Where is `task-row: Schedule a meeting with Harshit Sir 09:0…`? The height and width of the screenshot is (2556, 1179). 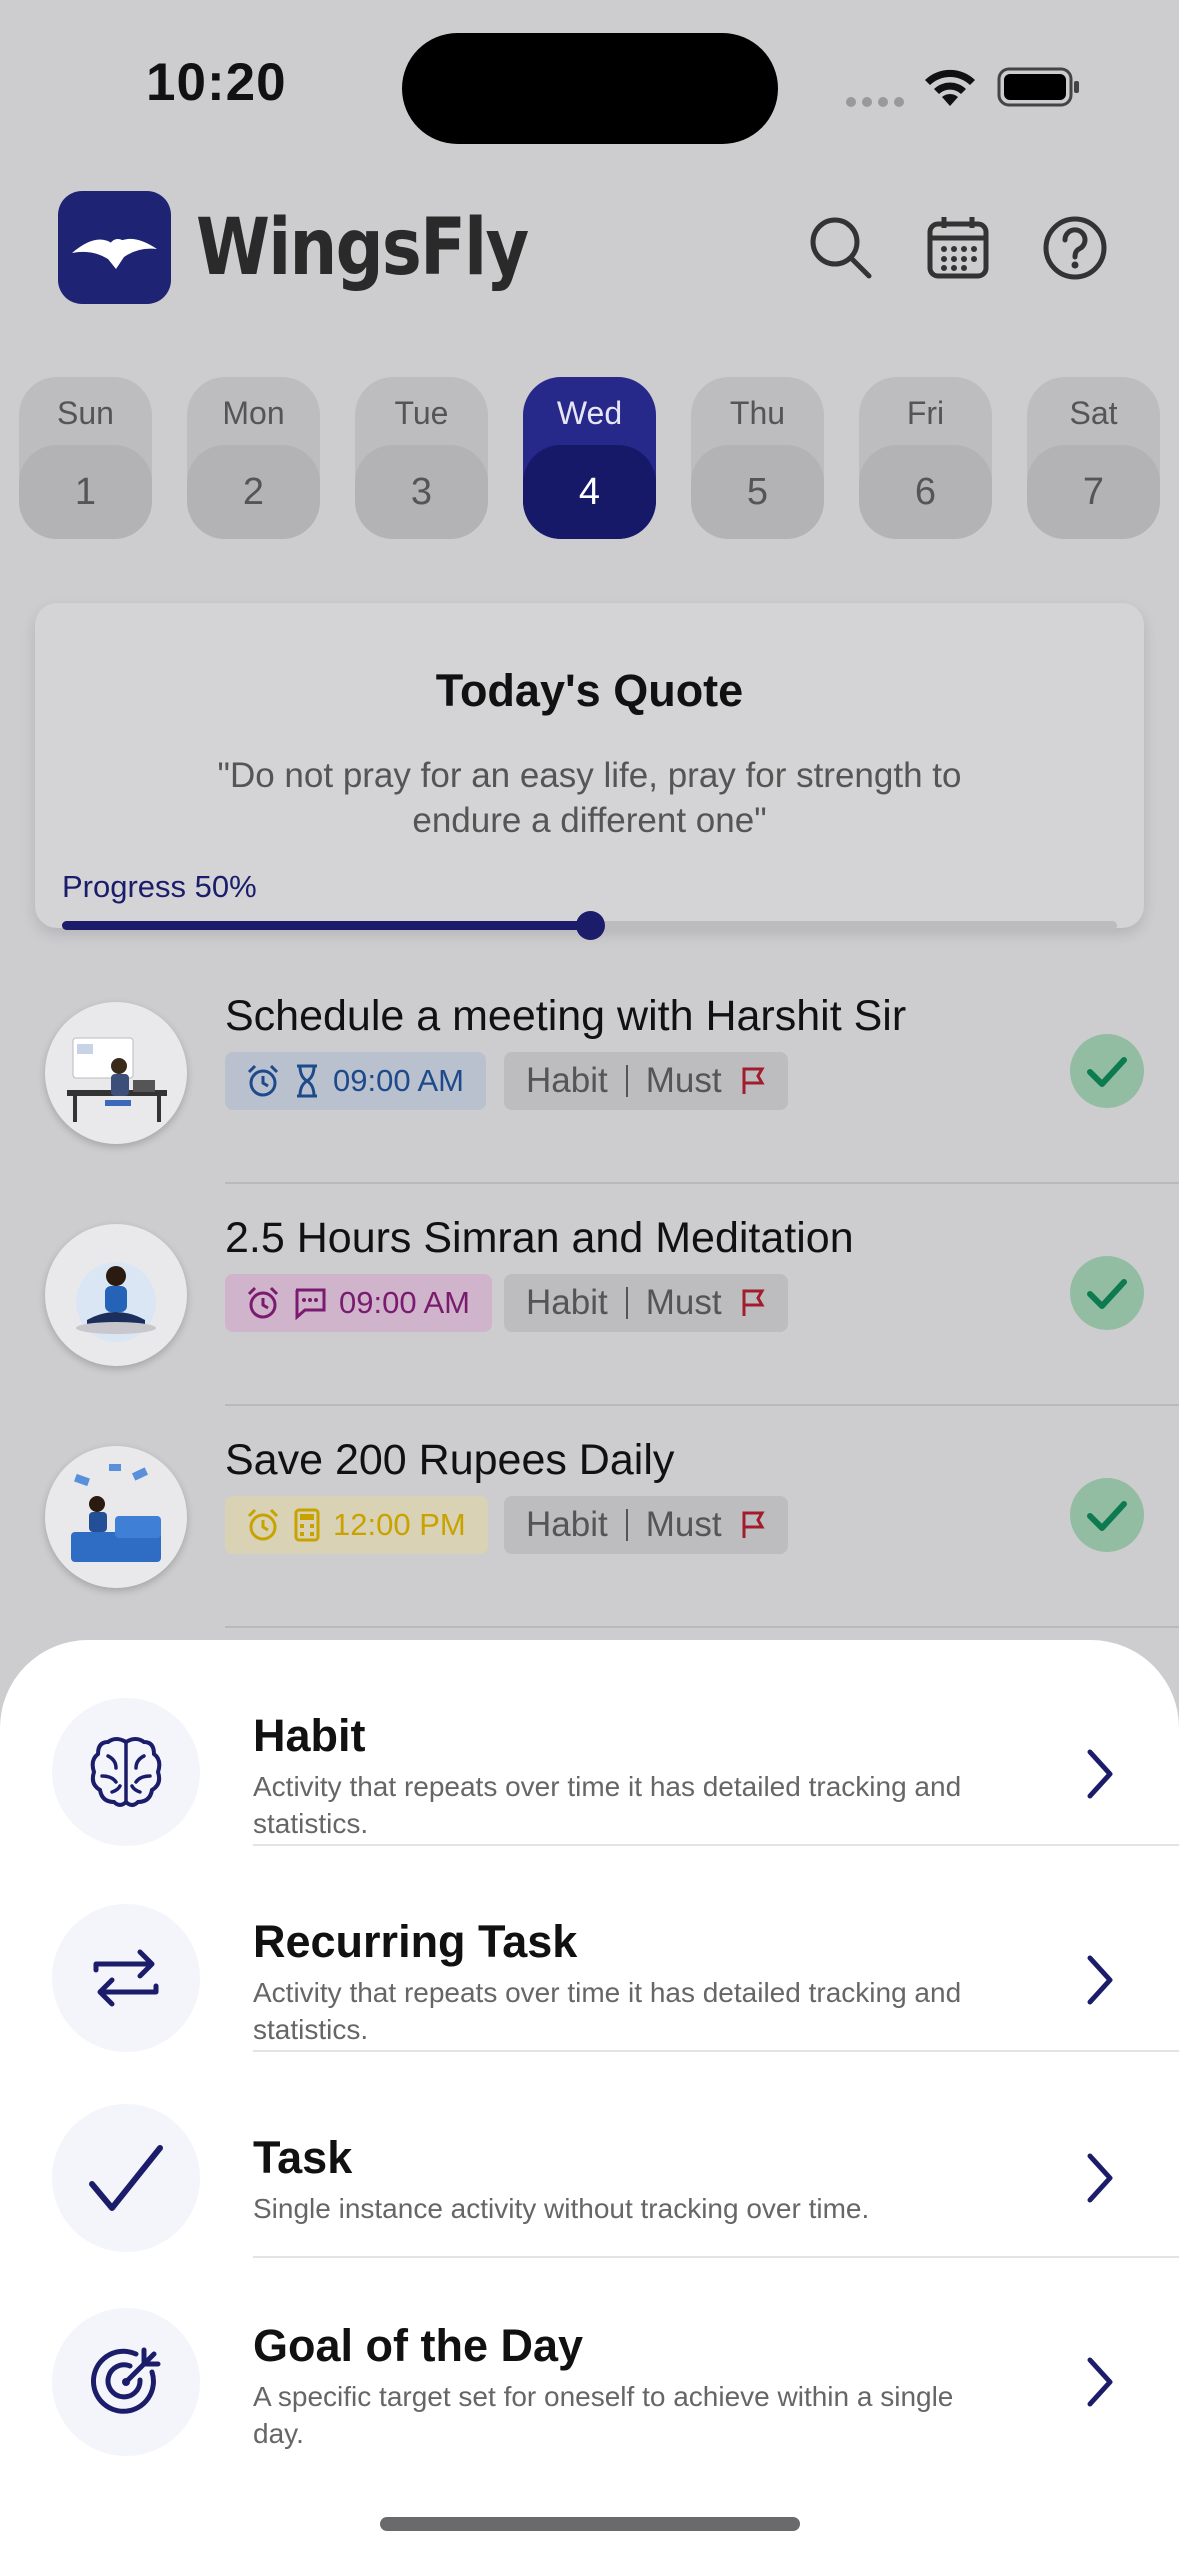 task-row: Schedule a meeting with Harshit Sir 09:0… is located at coordinates (589, 1073).